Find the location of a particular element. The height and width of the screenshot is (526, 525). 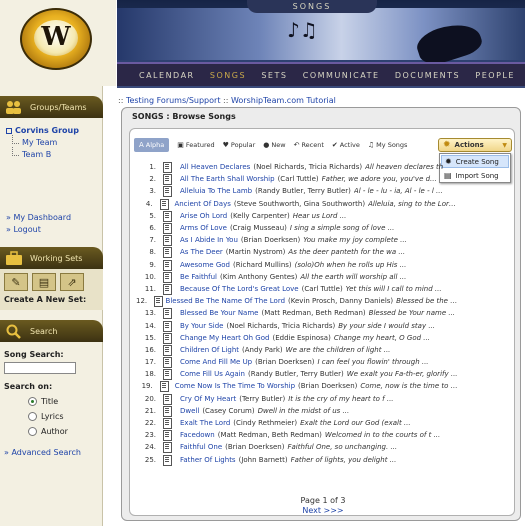

radio-title is located at coordinates (32, 401).